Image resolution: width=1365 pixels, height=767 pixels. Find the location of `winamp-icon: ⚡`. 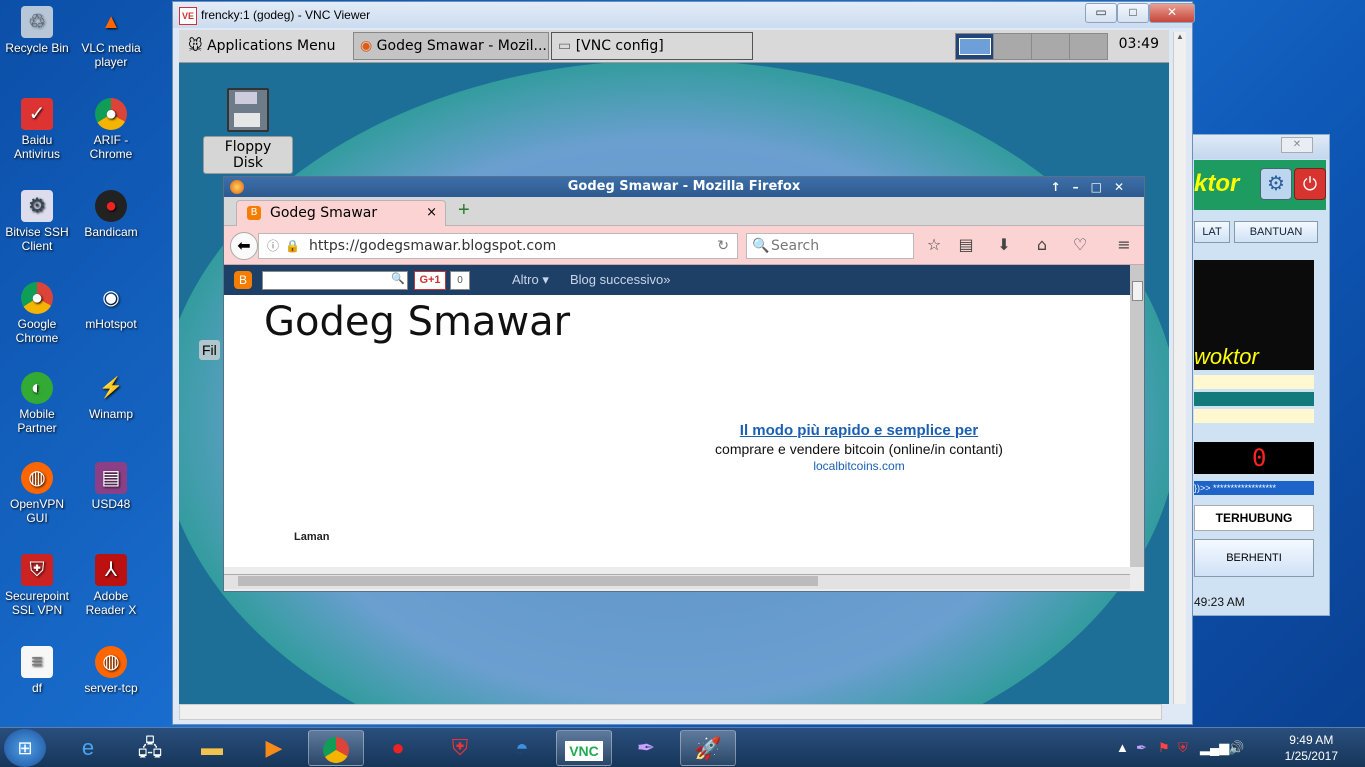

winamp-icon: ⚡ is located at coordinates (111, 388).